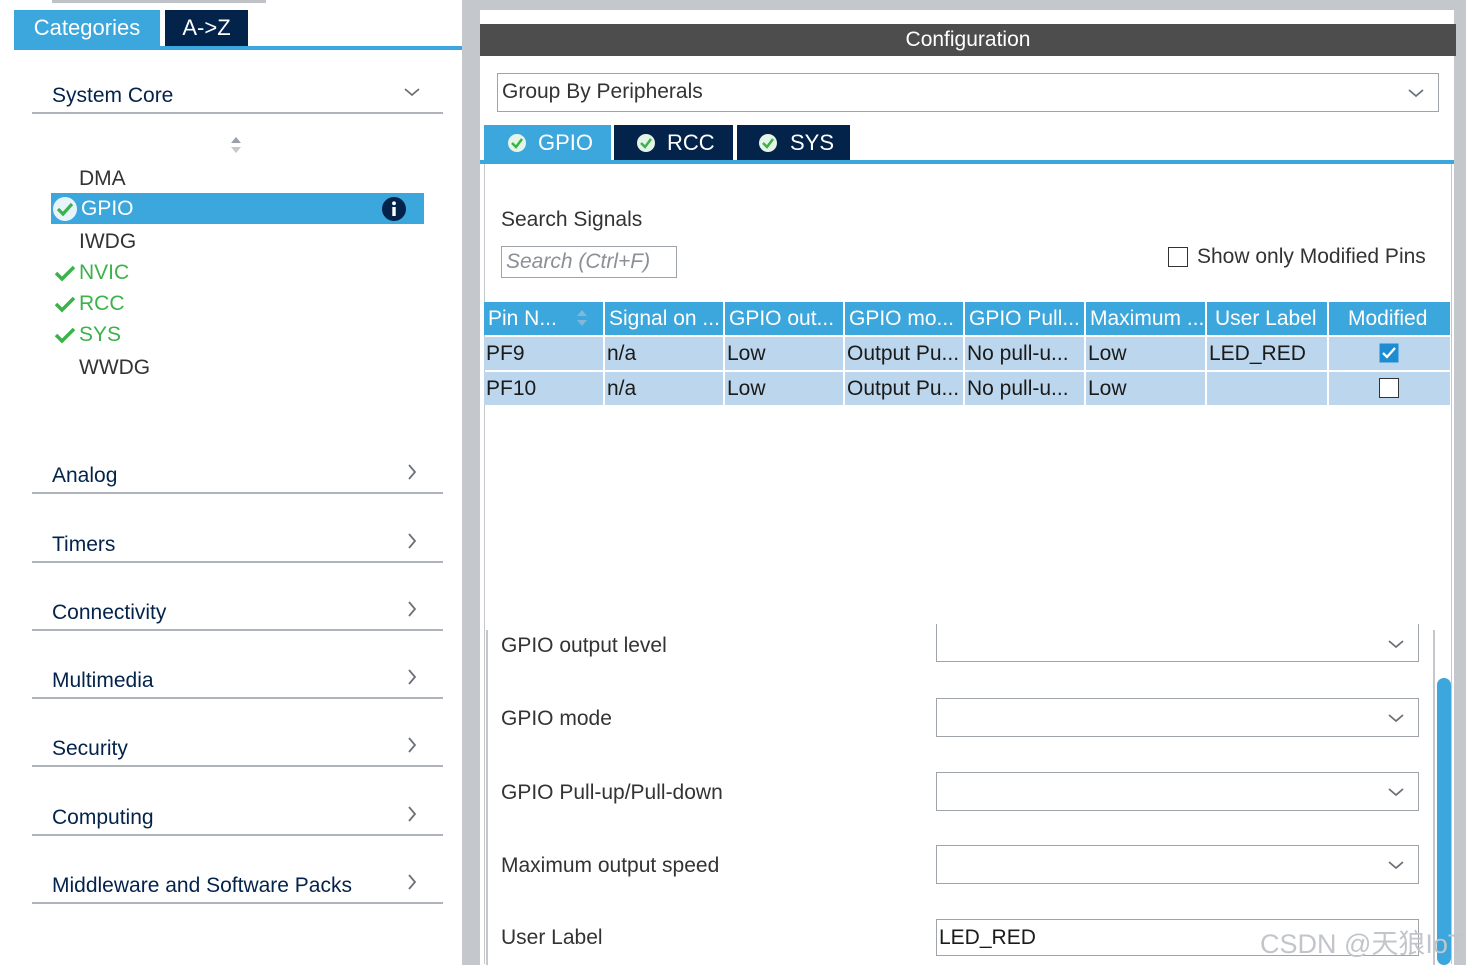  I want to click on category-multimedia: Multimedia, so click(237, 678).